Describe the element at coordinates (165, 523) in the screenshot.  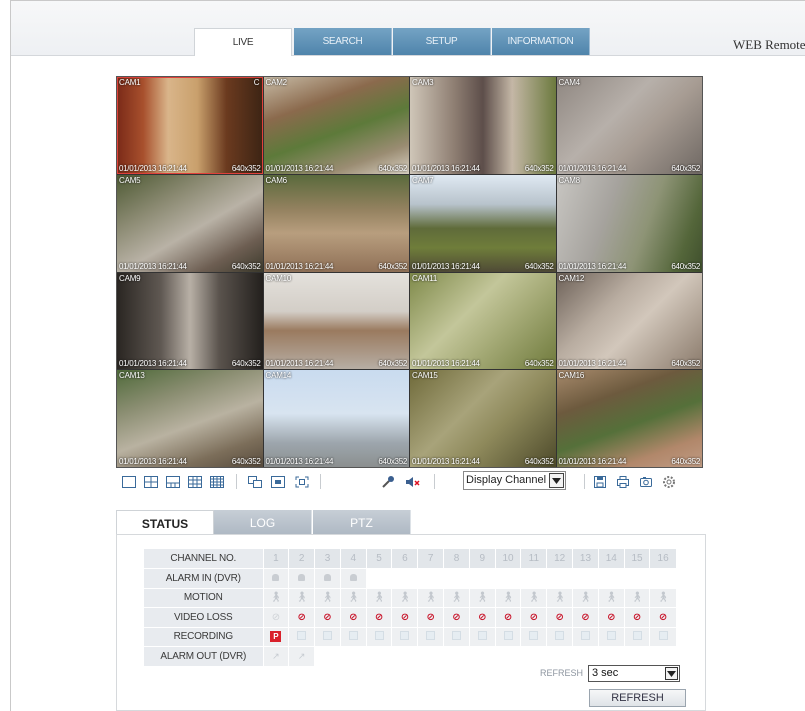
I see `tab-status: STATUS` at that location.